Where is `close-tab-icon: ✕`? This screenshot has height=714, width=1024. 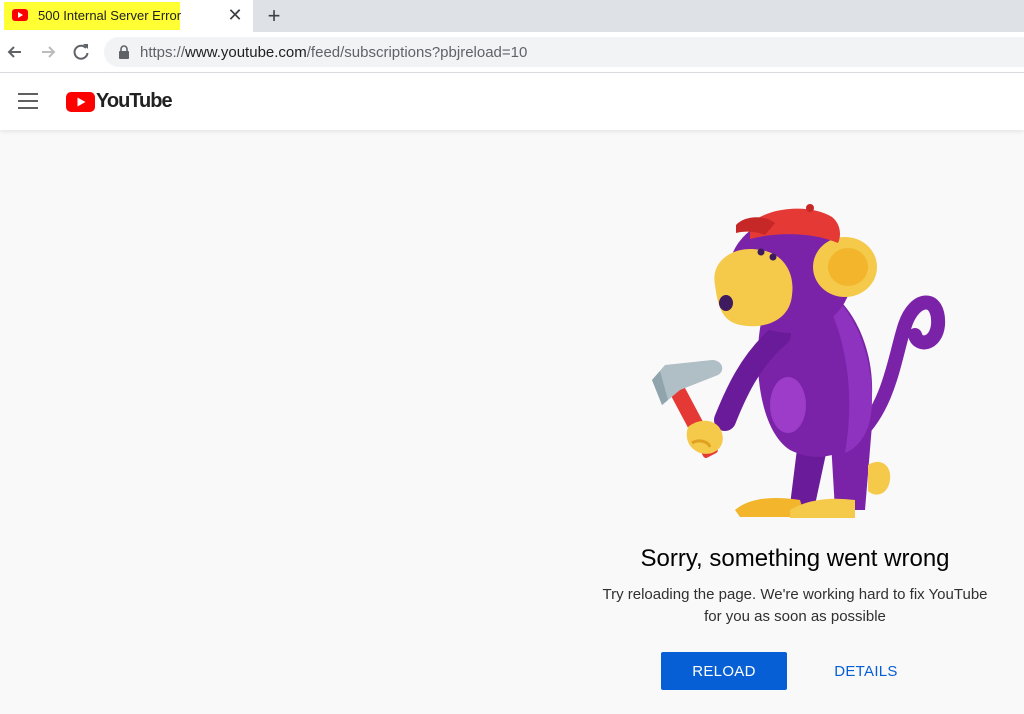
close-tab-icon: ✕ is located at coordinates (235, 15).